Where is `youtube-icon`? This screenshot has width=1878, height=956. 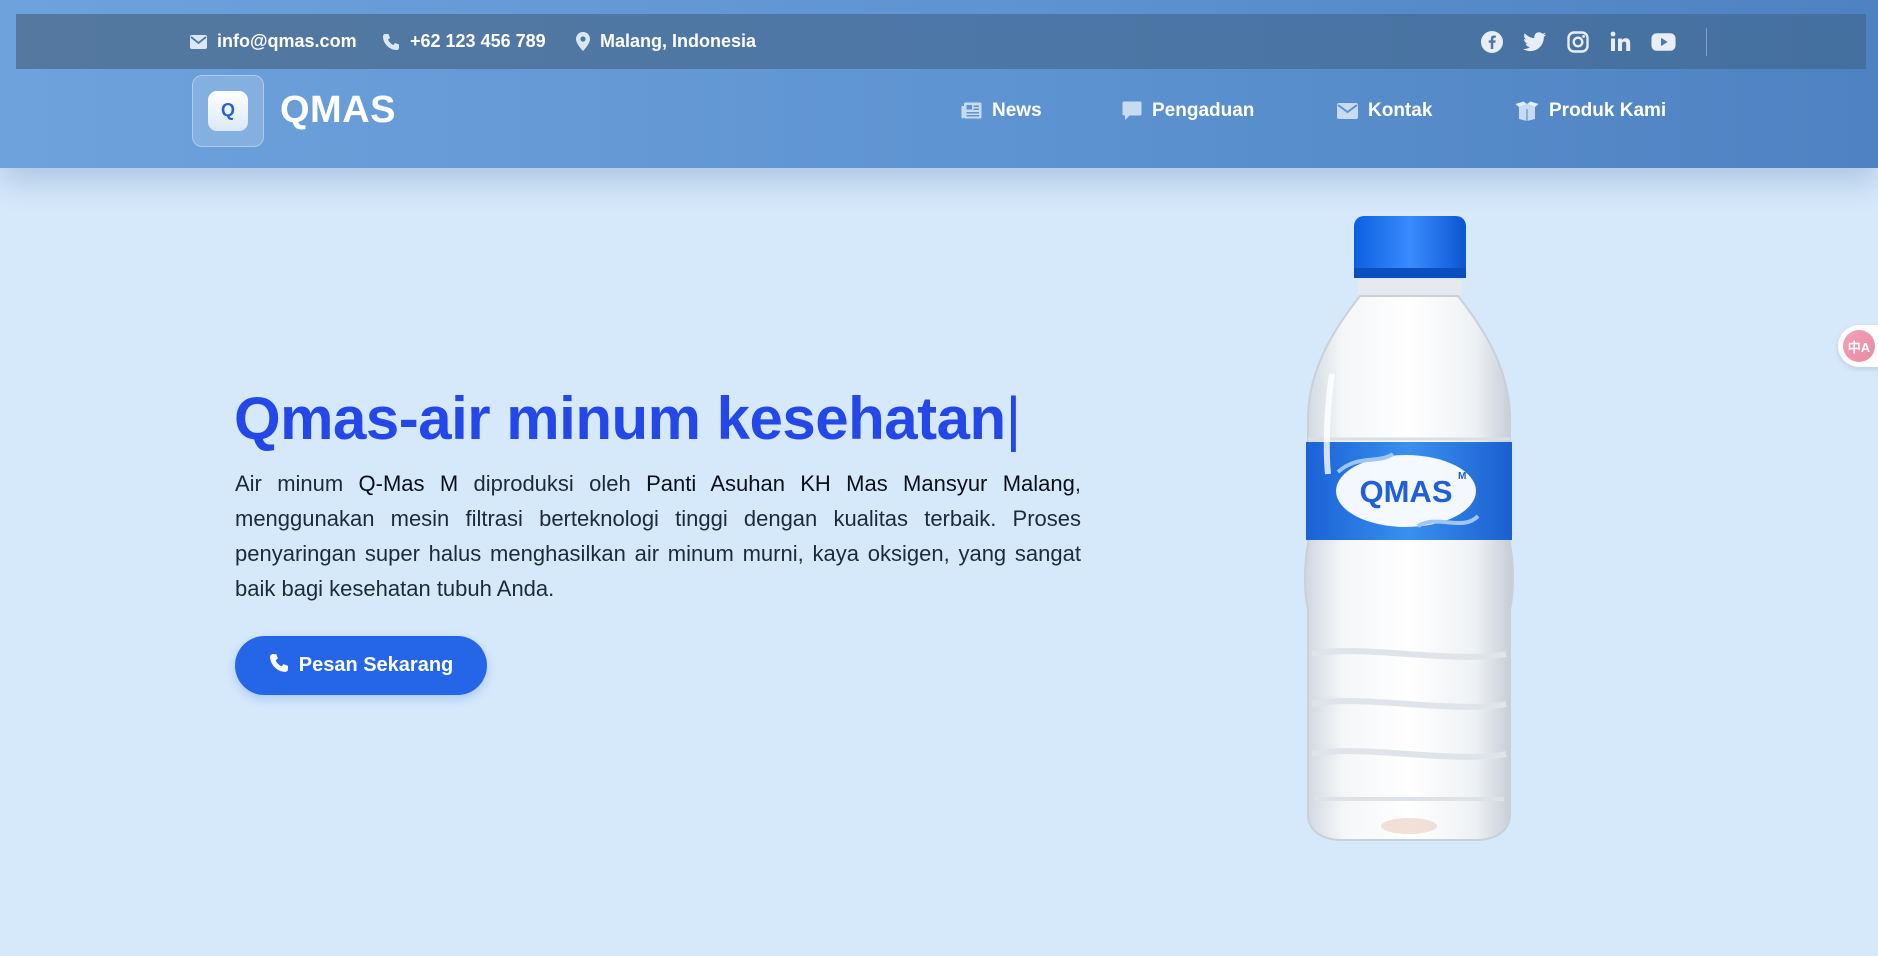 youtube-icon is located at coordinates (1663, 41).